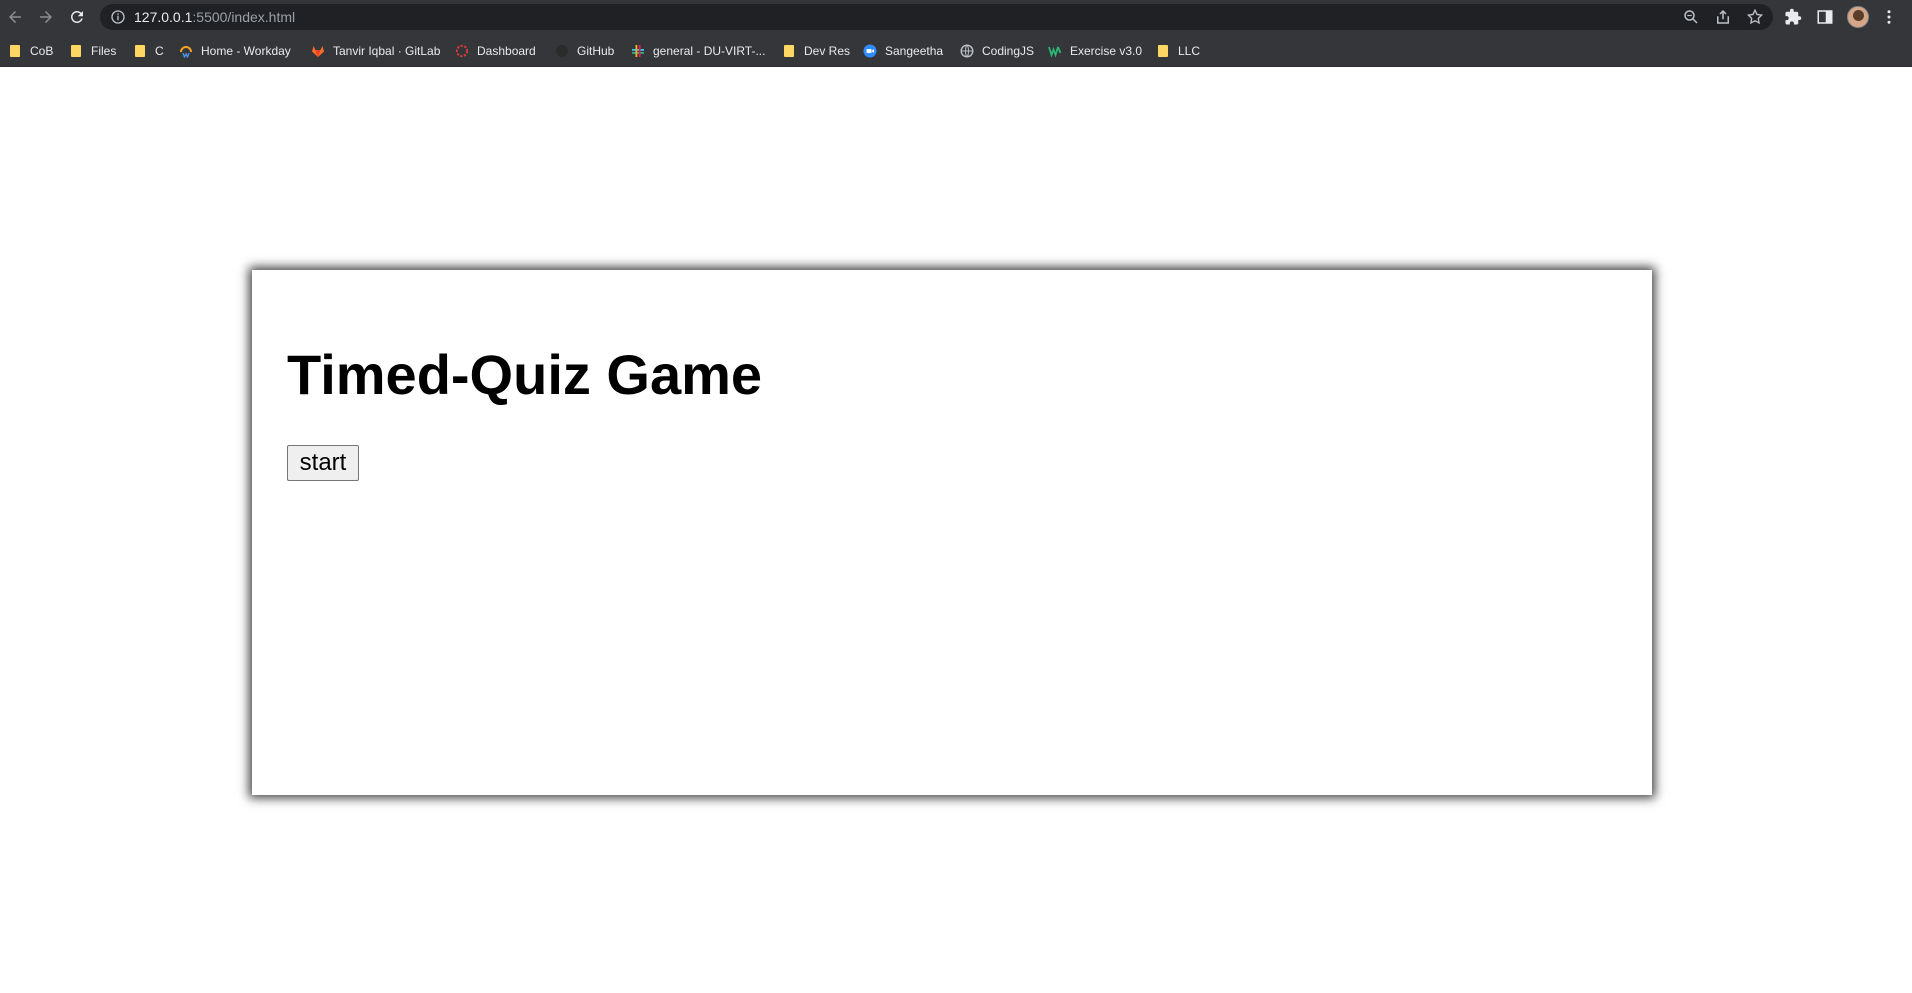 The image size is (1912, 993). Describe the element at coordinates (1008, 50) in the screenshot. I see `bookmark-label: CodingJS` at that location.